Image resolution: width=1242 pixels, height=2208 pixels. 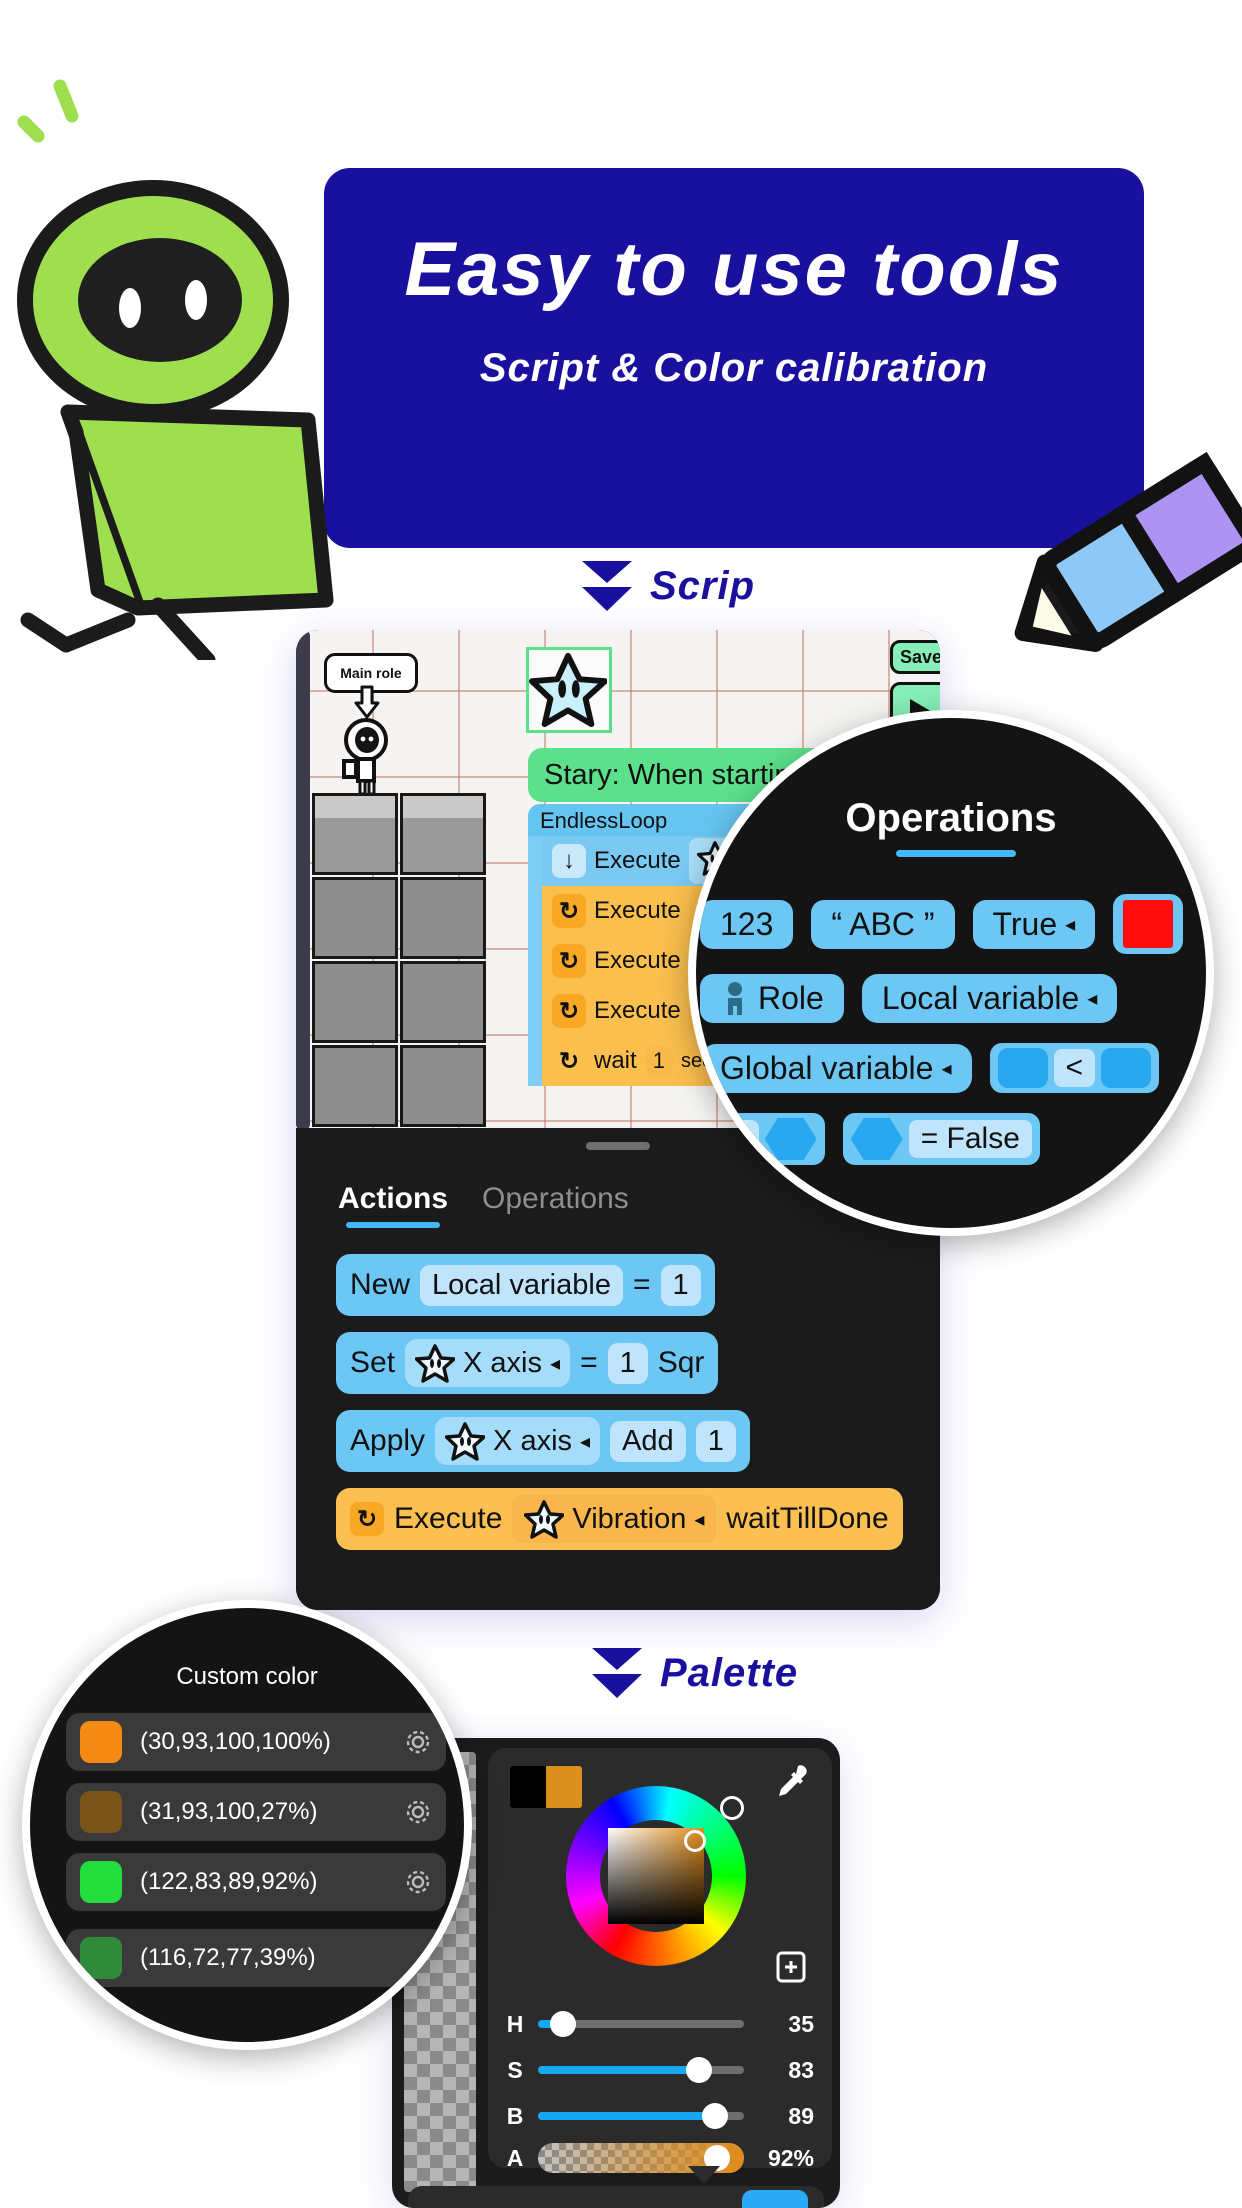 I want to click on color-value: (31,93,100,27%), so click(x=229, y=1811).